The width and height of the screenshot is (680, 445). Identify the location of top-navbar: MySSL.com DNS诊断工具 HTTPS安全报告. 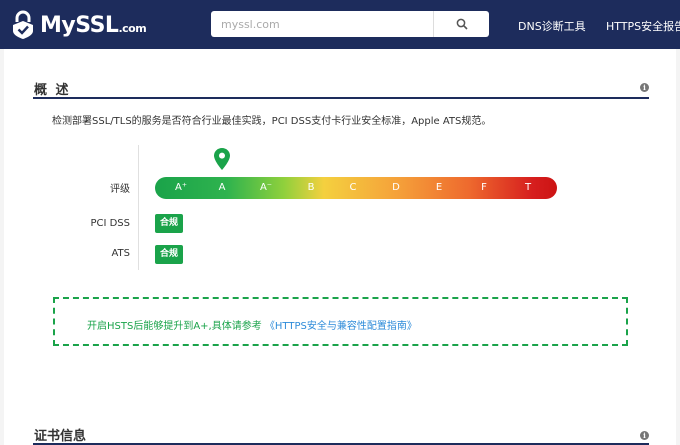
(340, 24).